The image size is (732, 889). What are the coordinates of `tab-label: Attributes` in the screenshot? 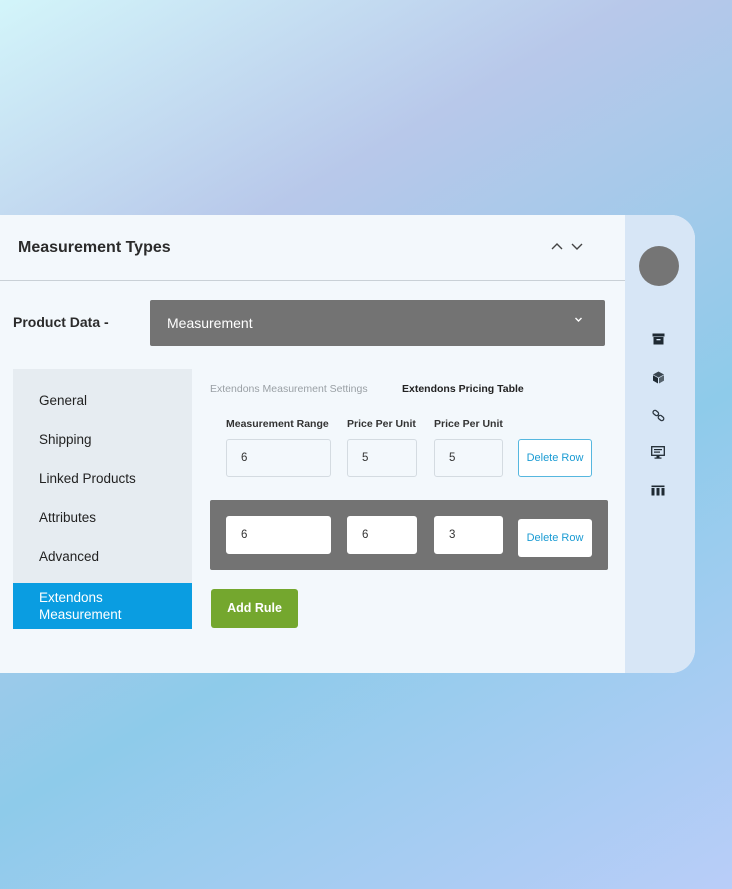 It's located at (68, 517).